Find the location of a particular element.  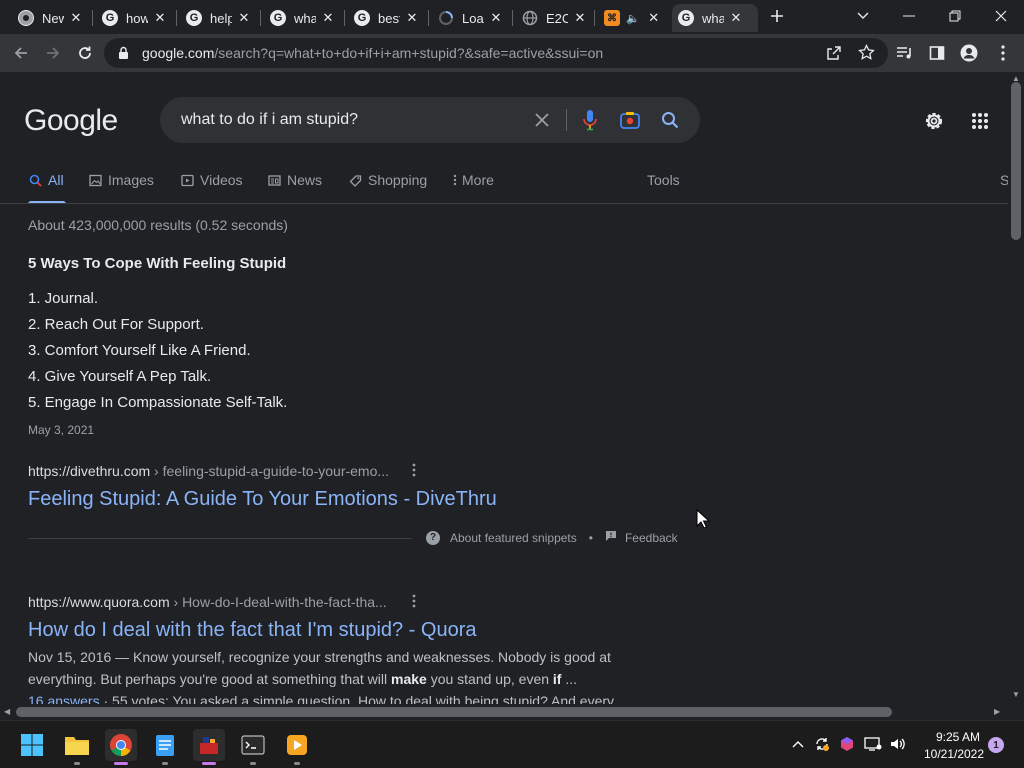

lock-icon is located at coordinates (123, 55).